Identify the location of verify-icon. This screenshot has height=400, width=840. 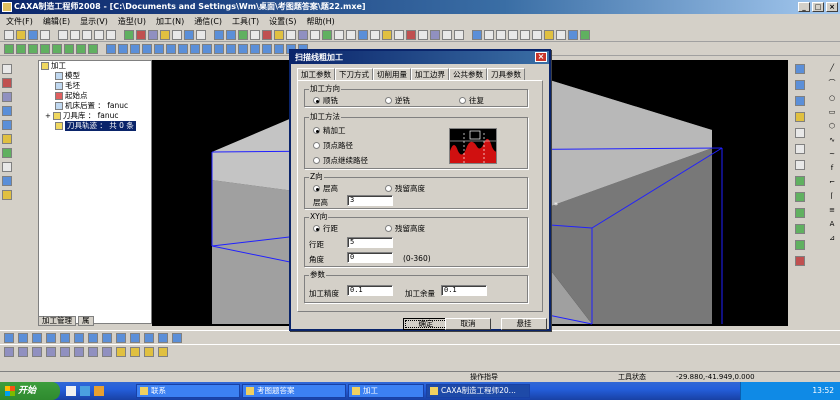
(163, 351).